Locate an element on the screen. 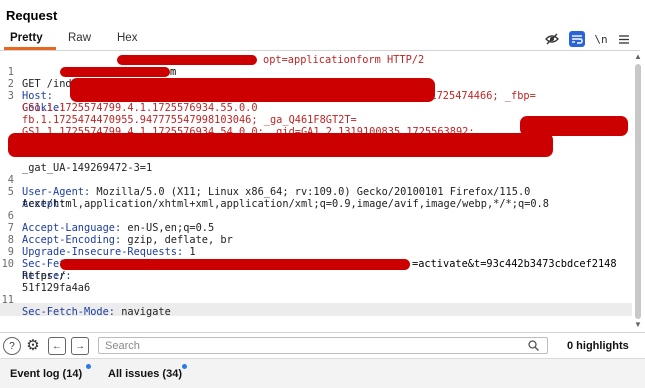 The height and width of the screenshot is (388, 645). help-icon: ? is located at coordinates (12, 346).